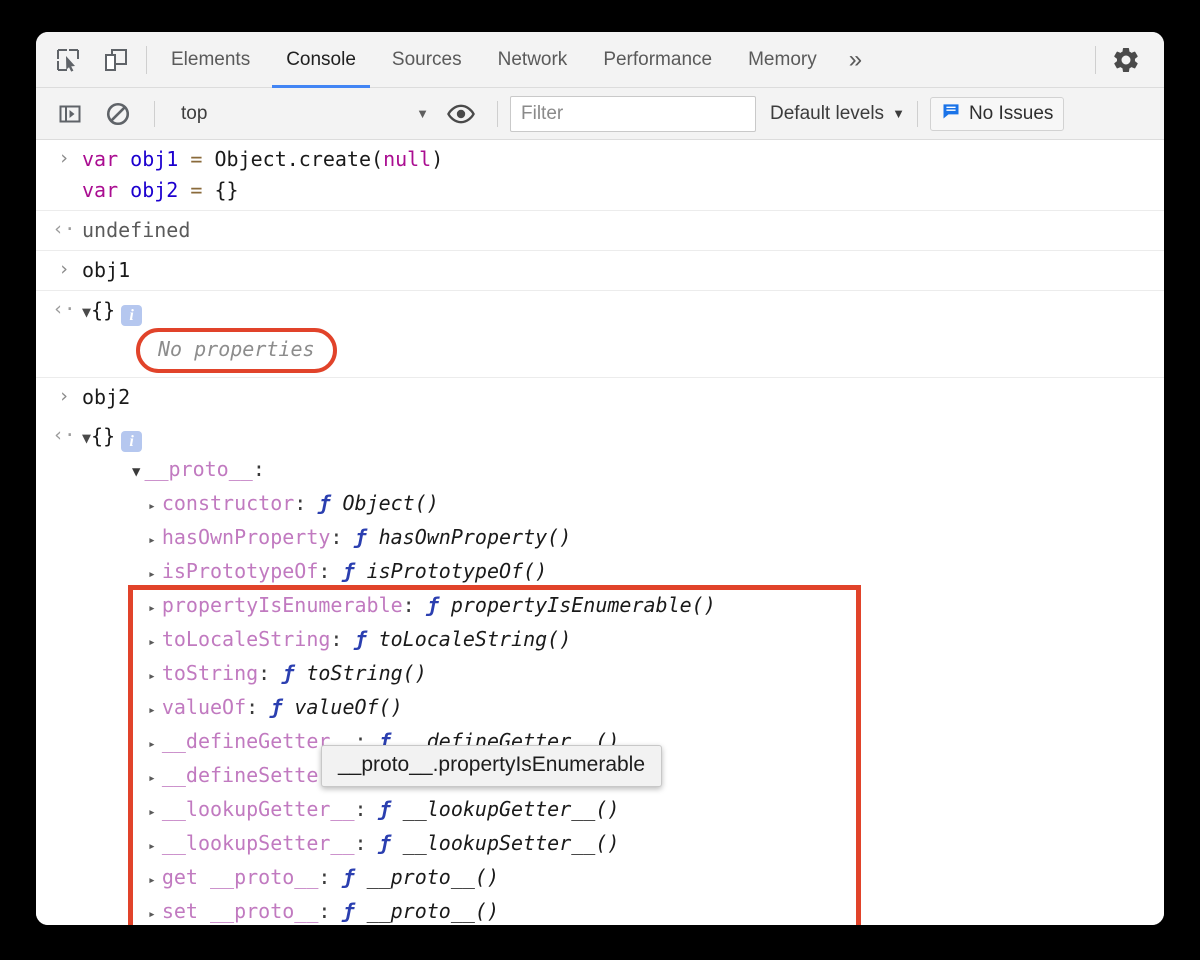 The width and height of the screenshot is (1200, 960). I want to click on more-tabs-chevron-icon: », so click(855, 60).